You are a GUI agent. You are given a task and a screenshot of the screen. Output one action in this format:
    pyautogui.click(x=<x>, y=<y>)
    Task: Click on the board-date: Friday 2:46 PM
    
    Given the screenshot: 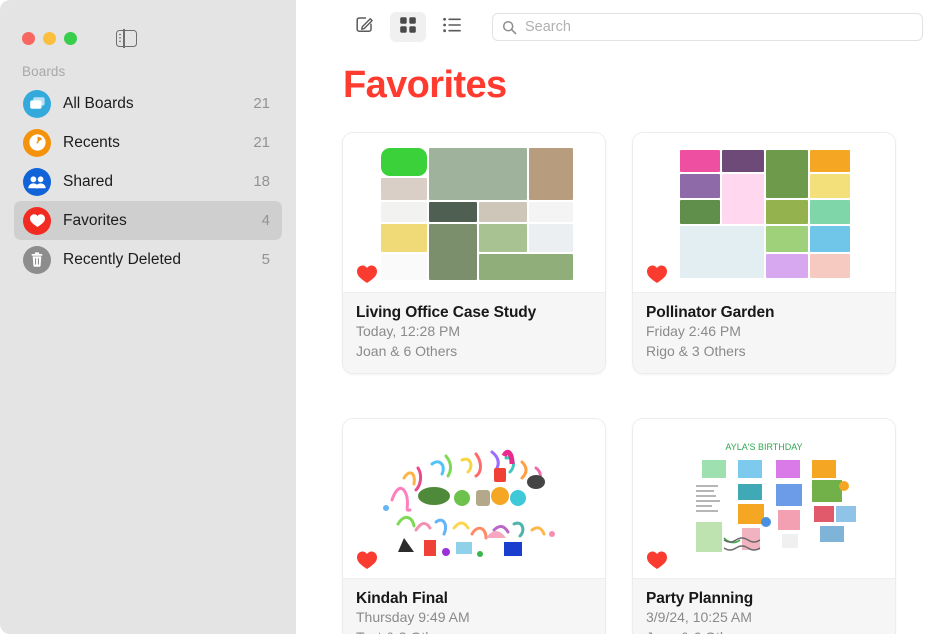 What is the action you would take?
    pyautogui.click(x=693, y=331)
    